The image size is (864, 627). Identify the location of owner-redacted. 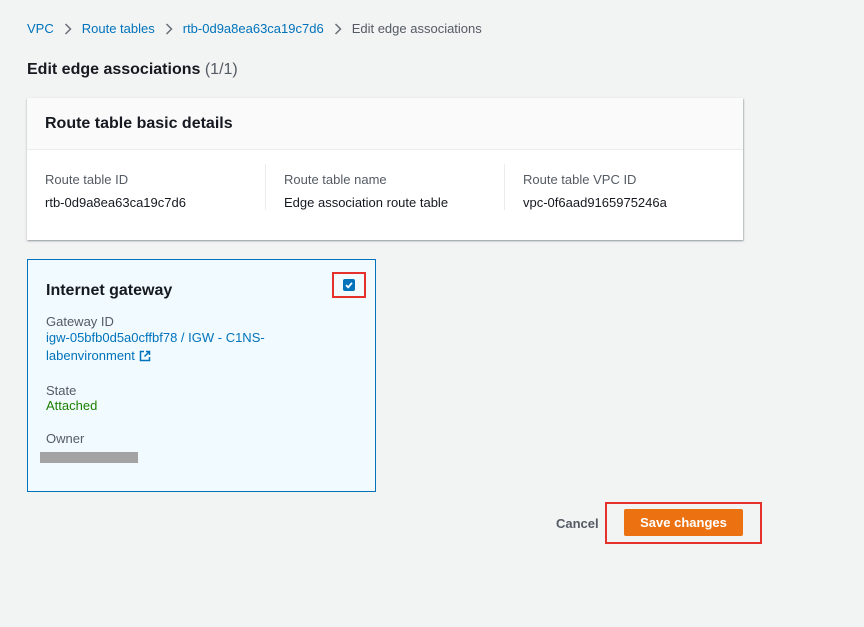
(89, 457).